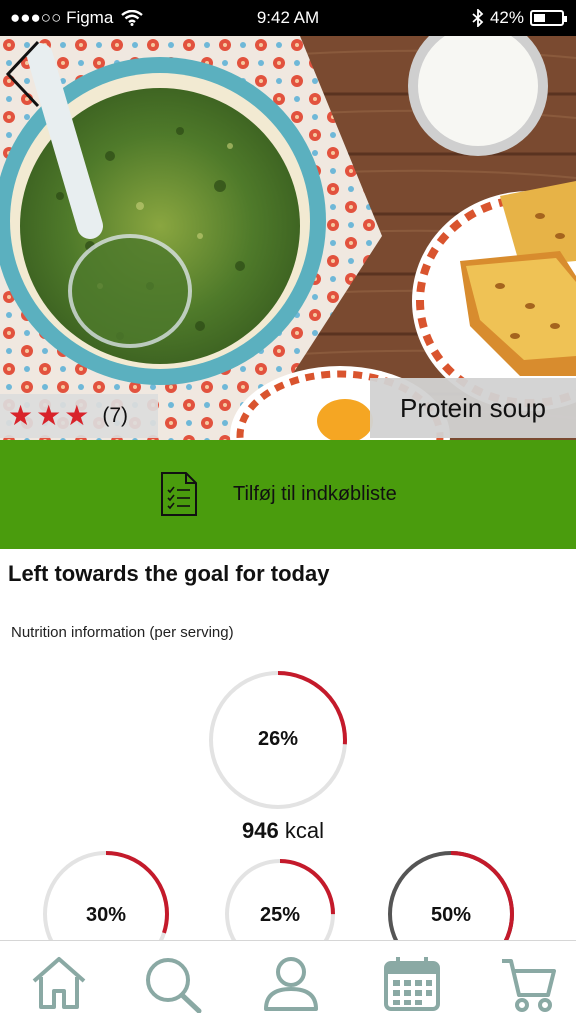  I want to click on kcal-unit: kcal, so click(304, 830).